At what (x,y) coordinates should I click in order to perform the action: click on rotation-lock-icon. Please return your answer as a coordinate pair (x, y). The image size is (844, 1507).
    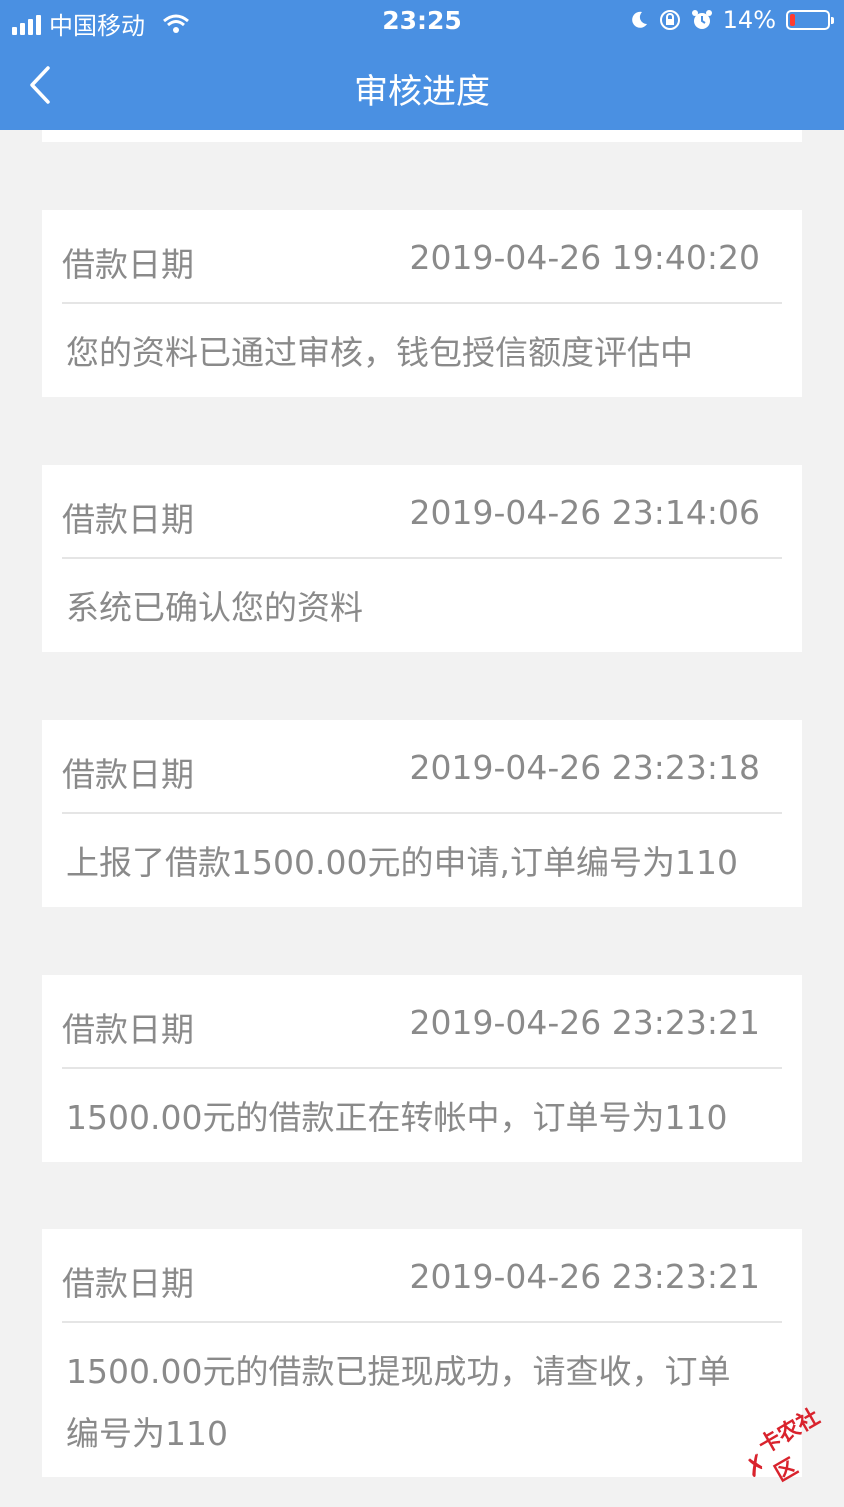
    Looking at the image, I should click on (669, 20).